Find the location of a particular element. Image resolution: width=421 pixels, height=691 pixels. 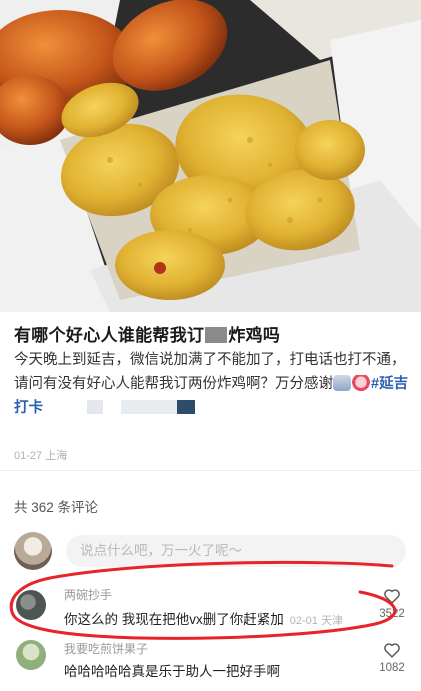

my-avatar is located at coordinates (33, 551).